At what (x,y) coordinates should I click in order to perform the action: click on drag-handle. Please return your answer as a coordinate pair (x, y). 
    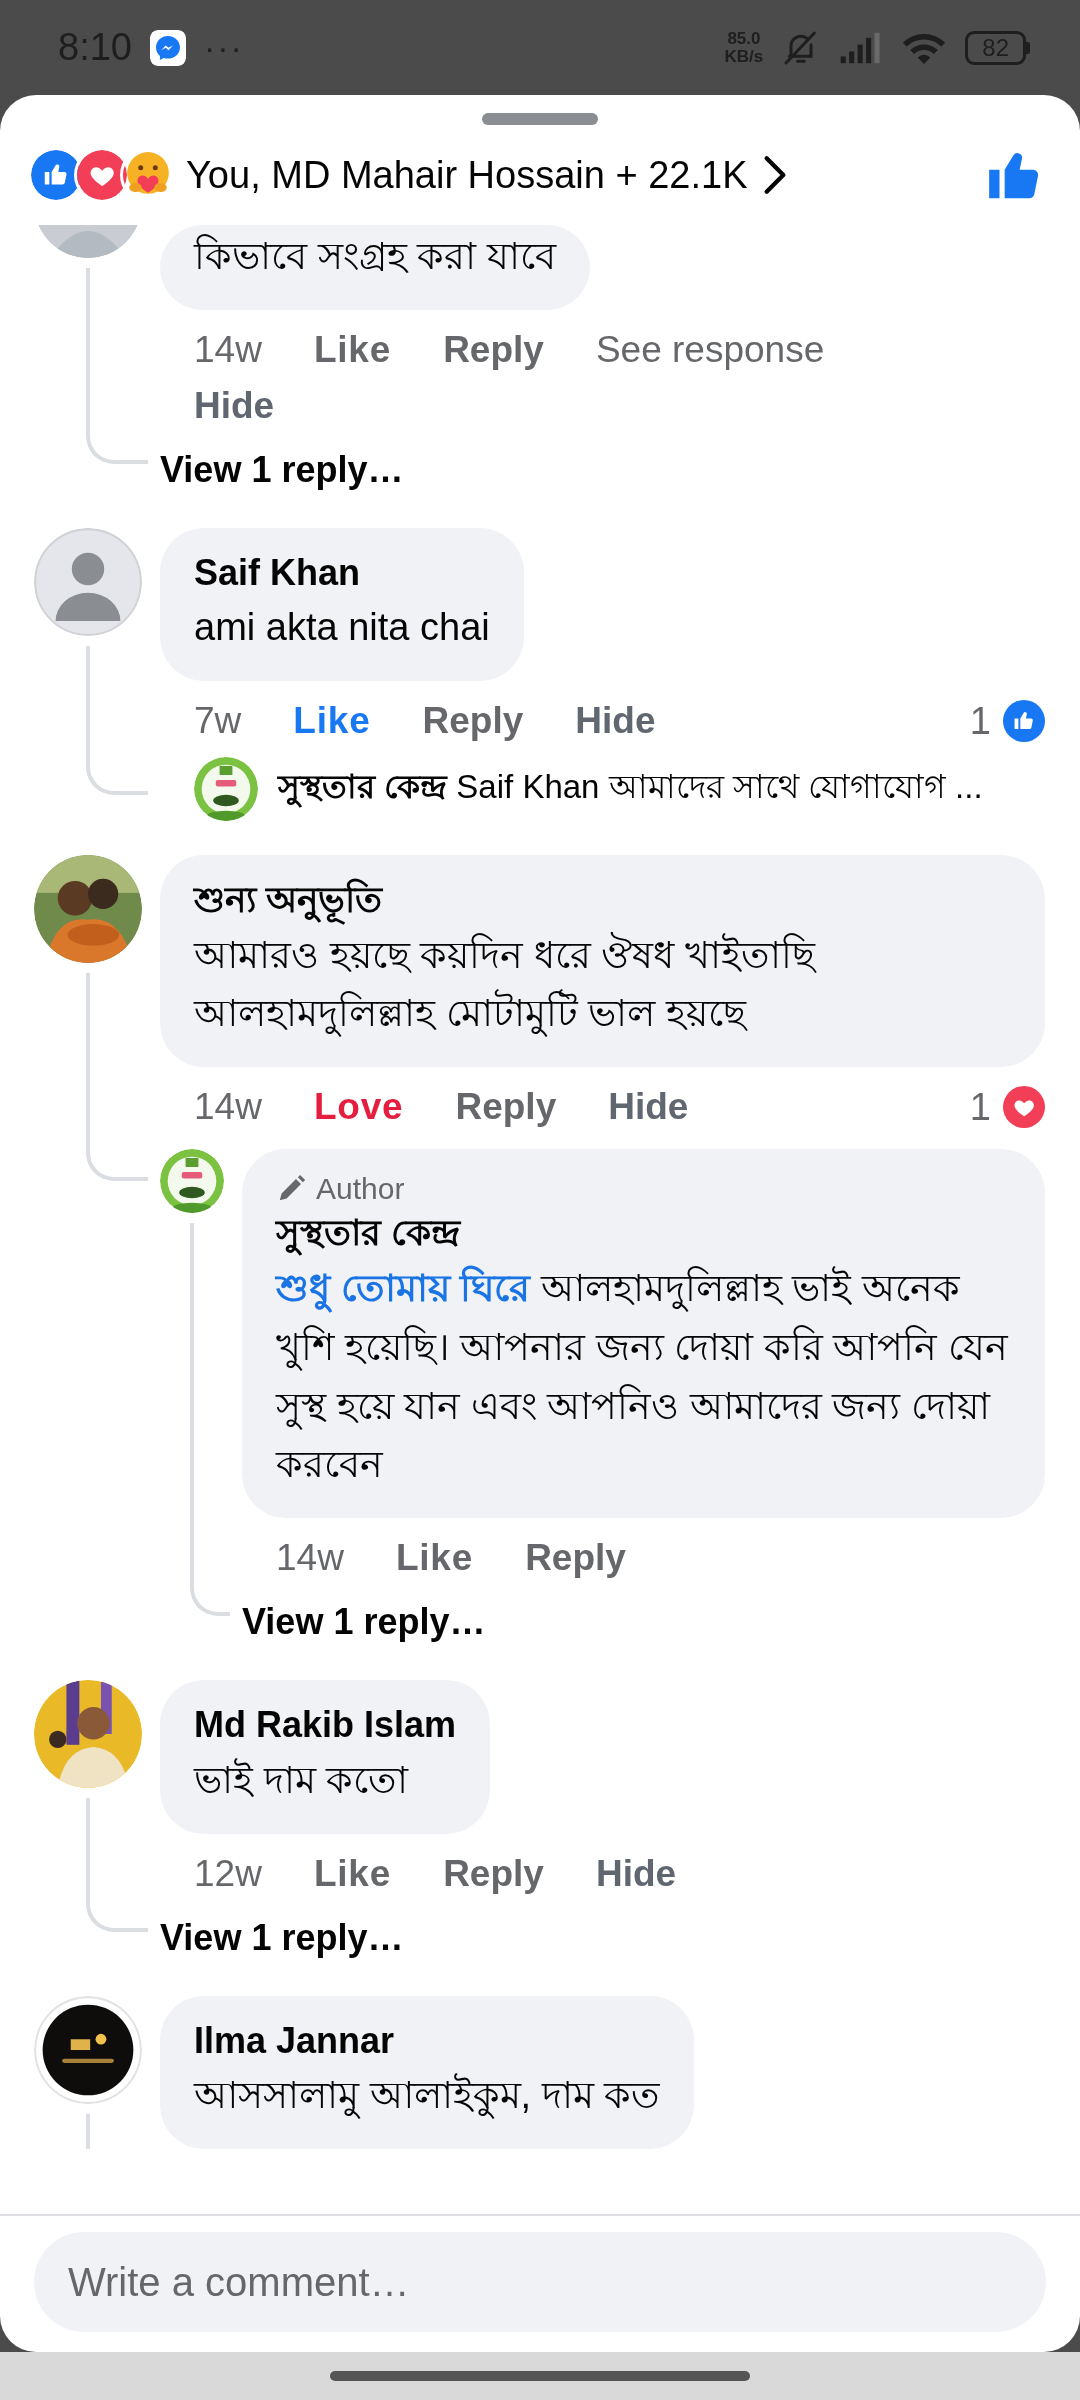
    Looking at the image, I should click on (540, 119).